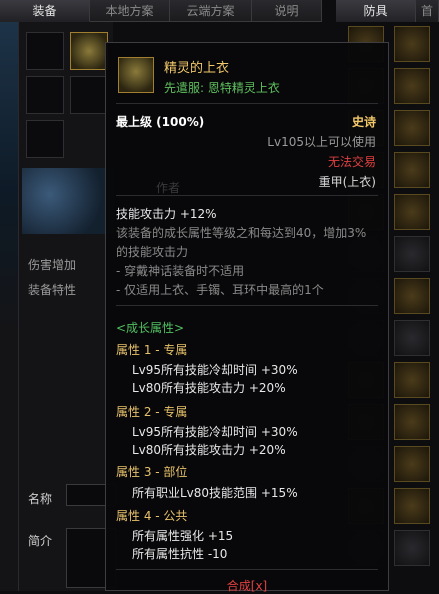  Describe the element at coordinates (152, 472) in the screenshot. I see `attribute-title: 属性 3 - 部位` at that location.